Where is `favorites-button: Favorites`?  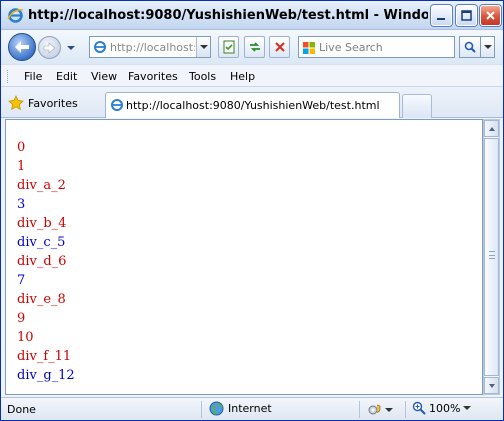
favorites-button: Favorites is located at coordinates (43, 103).